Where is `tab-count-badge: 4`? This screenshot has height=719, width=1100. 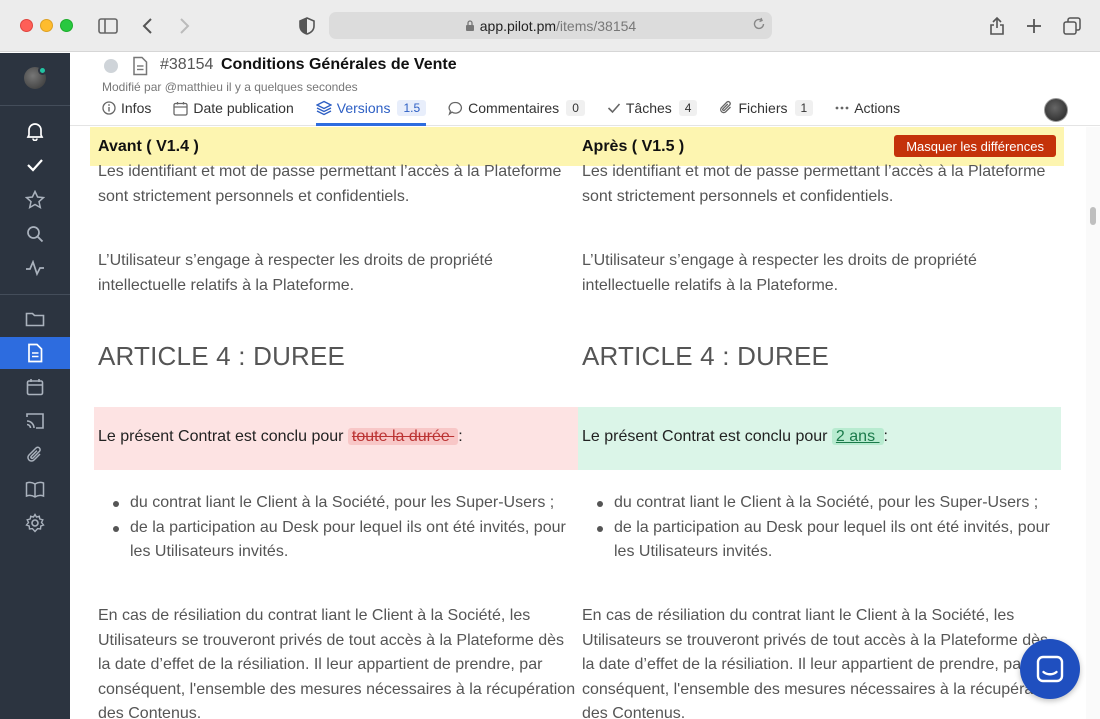
tab-count-badge: 4 is located at coordinates (688, 108).